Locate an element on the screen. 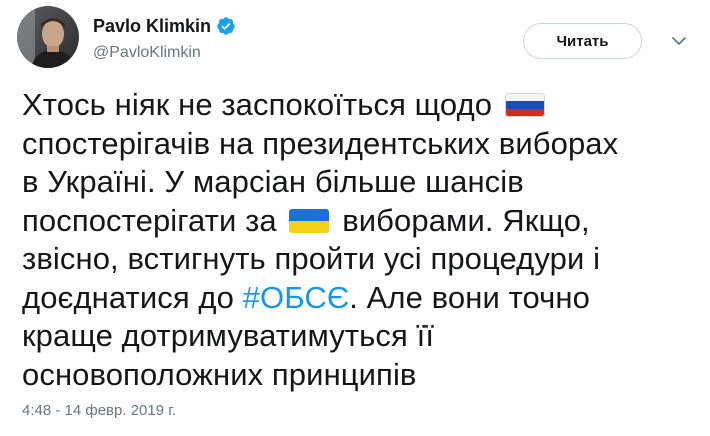 The height and width of the screenshot is (436, 710). tweet-line: доєднатися до #ОБСЄ. Але вони точно is located at coordinates (362, 298).